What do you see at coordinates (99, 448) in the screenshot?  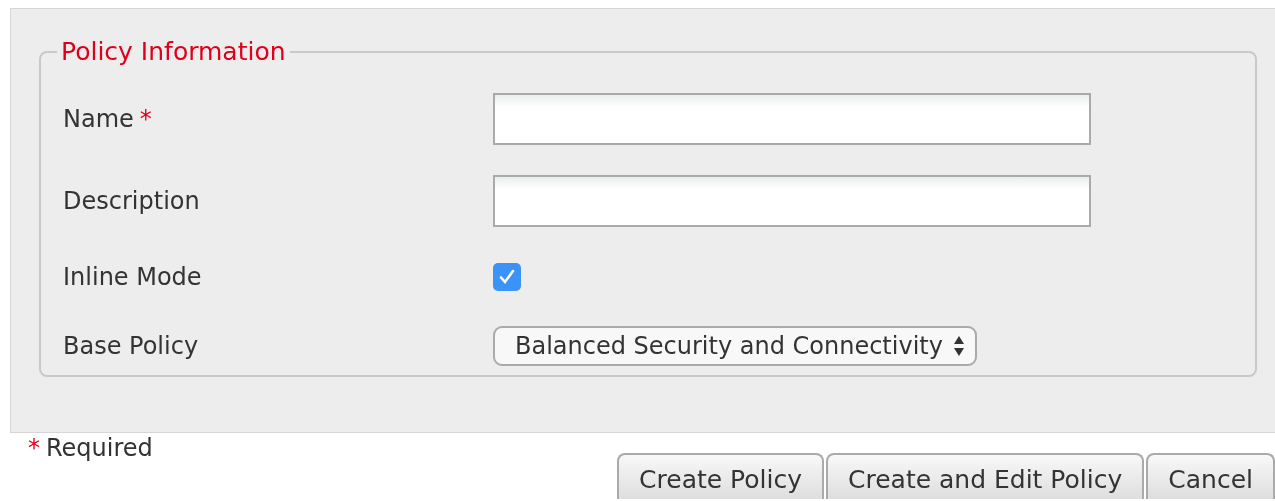 I see `required-note: Required` at bounding box center [99, 448].